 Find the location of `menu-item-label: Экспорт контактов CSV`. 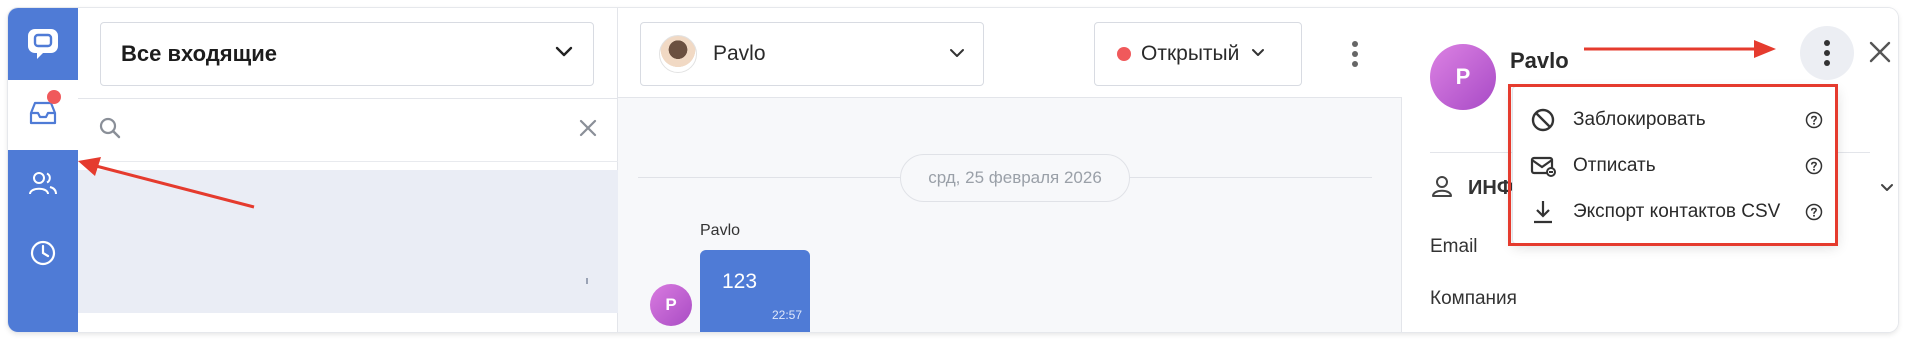

menu-item-label: Экспорт контактов CSV is located at coordinates (1677, 211).